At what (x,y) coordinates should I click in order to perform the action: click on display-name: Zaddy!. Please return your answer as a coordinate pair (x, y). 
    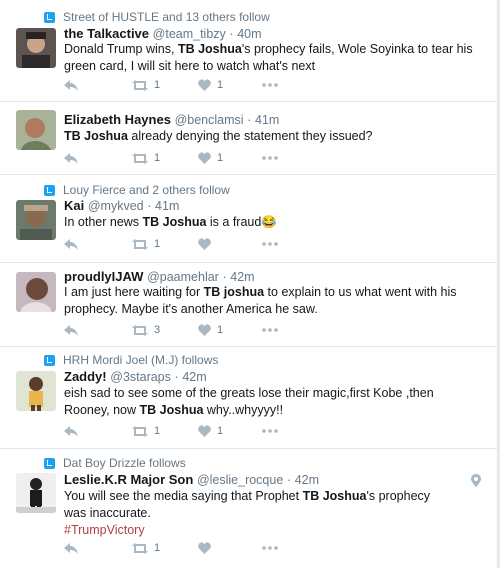
    Looking at the image, I should click on (85, 376).